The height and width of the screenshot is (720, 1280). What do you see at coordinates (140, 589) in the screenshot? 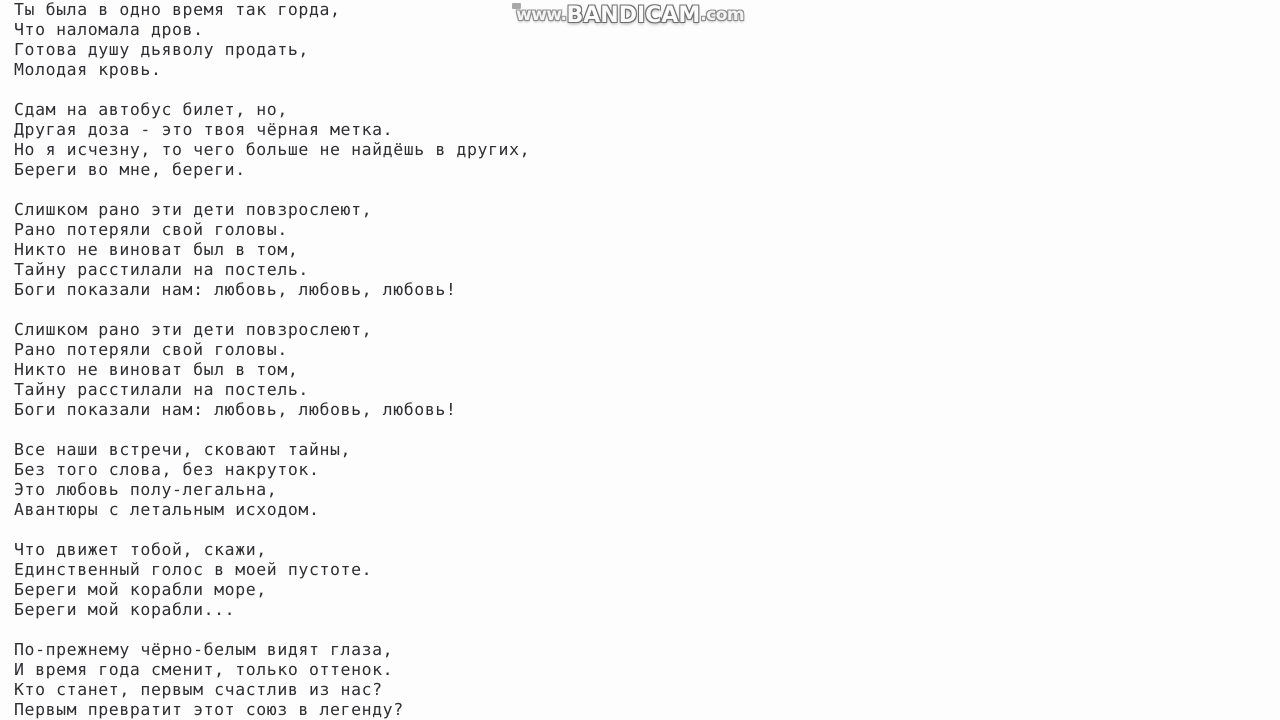
I see `lyrics-line: Береги мой корабли море,` at bounding box center [140, 589].